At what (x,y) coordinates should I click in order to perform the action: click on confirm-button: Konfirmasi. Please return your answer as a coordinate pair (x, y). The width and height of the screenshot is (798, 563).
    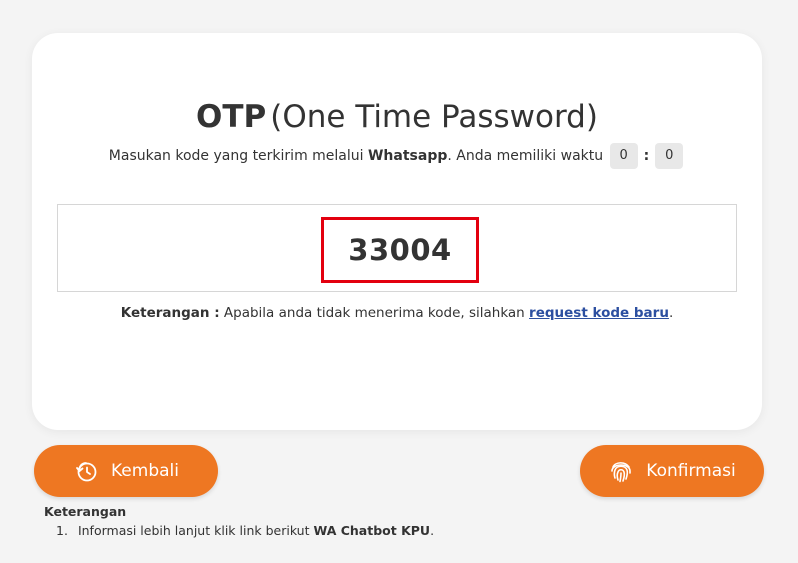
    Looking at the image, I should click on (672, 471).